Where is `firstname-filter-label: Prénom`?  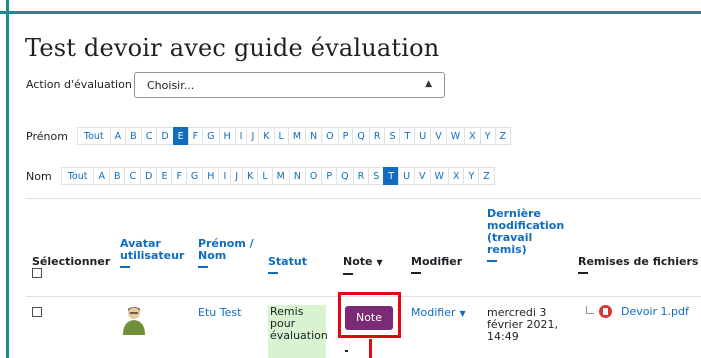 firstname-filter-label: Prénom is located at coordinates (47, 136).